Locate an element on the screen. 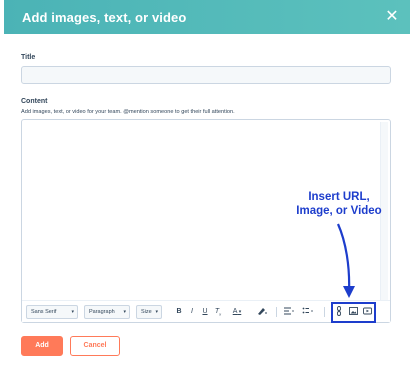 Image resolution: width=414 pixels, height=374 pixels. cancel-button: Cancel is located at coordinates (95, 346).